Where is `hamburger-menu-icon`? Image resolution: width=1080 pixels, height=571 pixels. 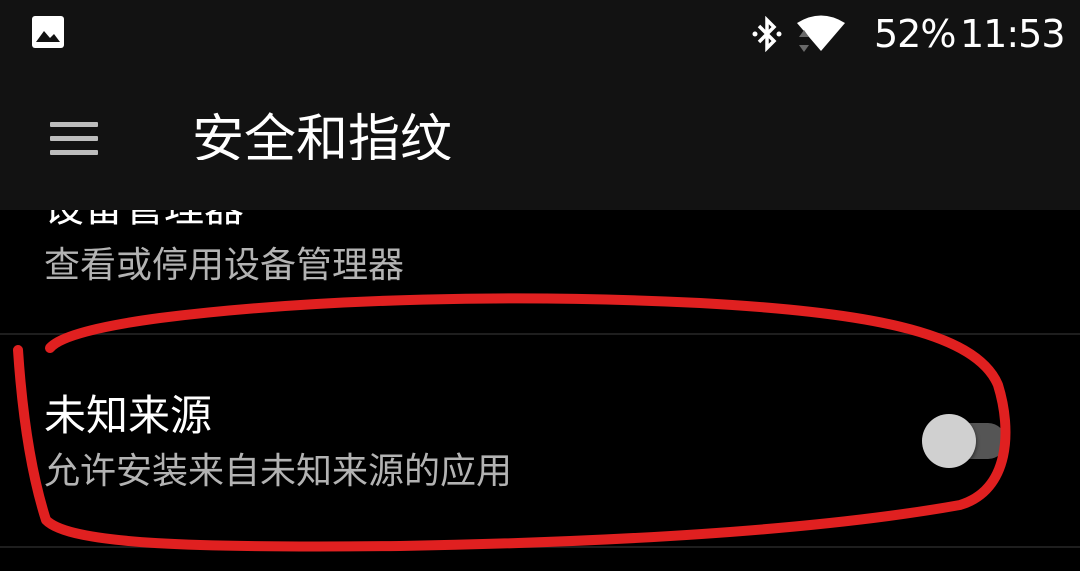
hamburger-menu-icon is located at coordinates (74, 139).